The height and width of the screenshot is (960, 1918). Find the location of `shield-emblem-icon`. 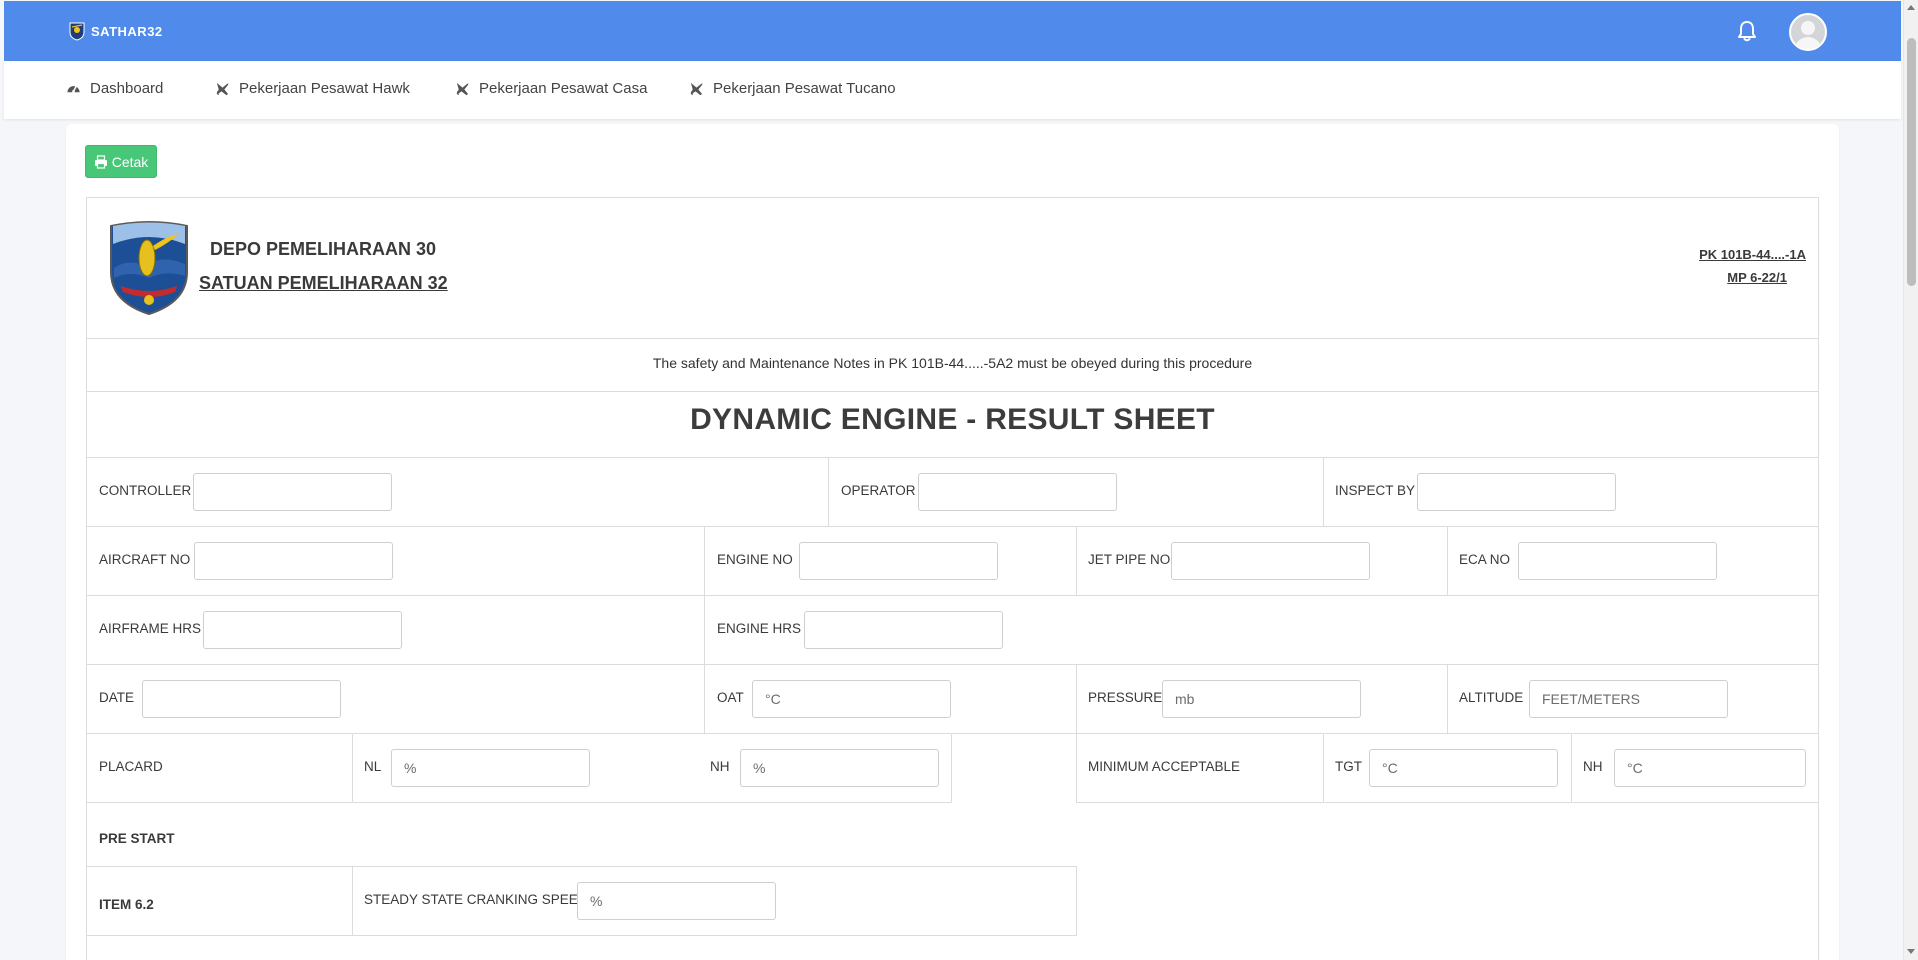

shield-emblem-icon is located at coordinates (77, 31).